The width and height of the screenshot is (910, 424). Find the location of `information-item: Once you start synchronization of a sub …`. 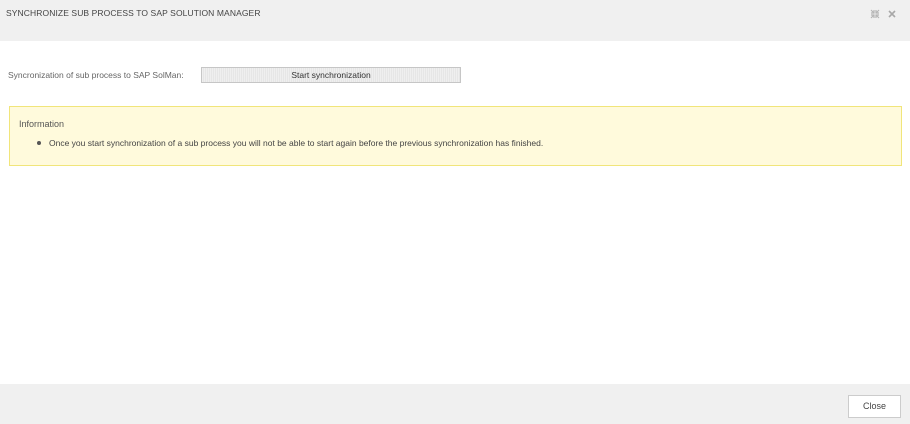

information-item: Once you start synchronization of a sub … is located at coordinates (287, 143).